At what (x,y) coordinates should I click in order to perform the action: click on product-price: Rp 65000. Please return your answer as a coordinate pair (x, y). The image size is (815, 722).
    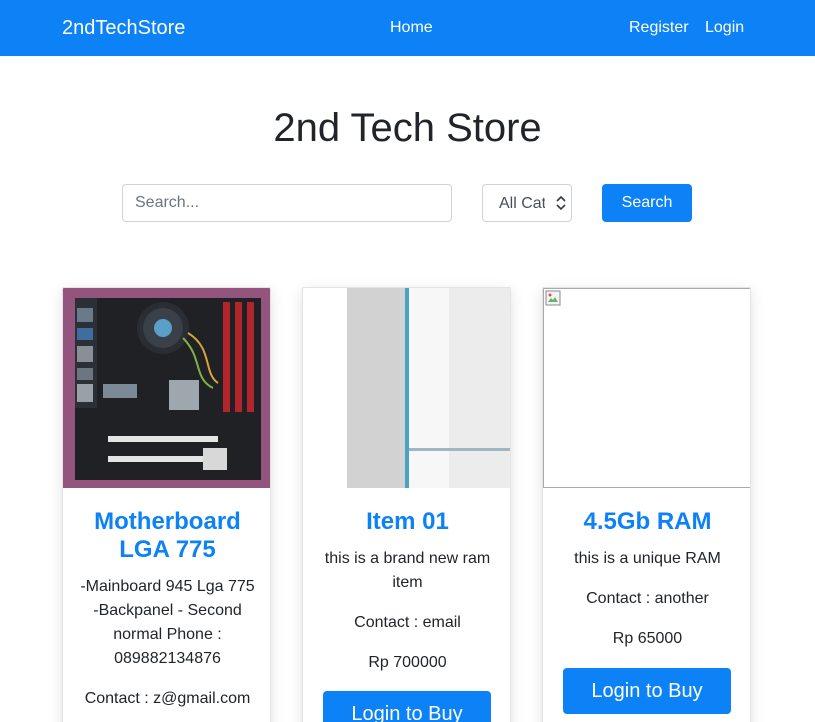
    Looking at the image, I should click on (647, 638).